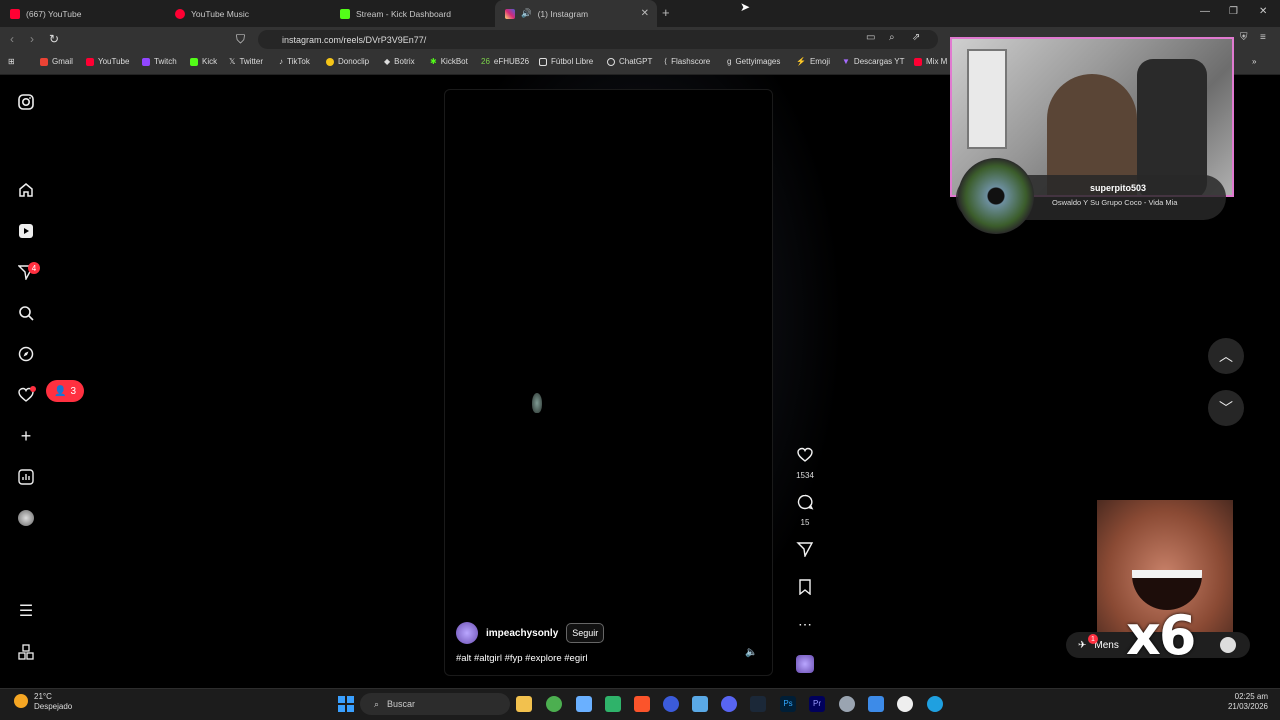 This screenshot has width=1280, height=720. I want to click on comment-icon, so click(805, 502).